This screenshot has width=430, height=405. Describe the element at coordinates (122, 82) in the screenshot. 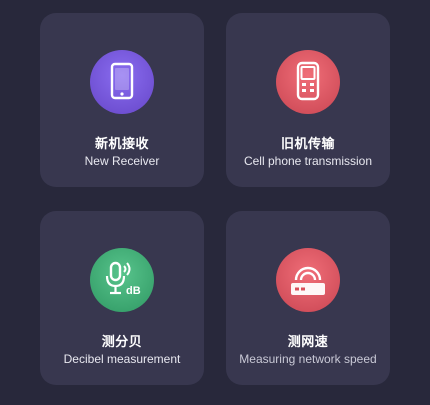

I see `phone-icon` at that location.